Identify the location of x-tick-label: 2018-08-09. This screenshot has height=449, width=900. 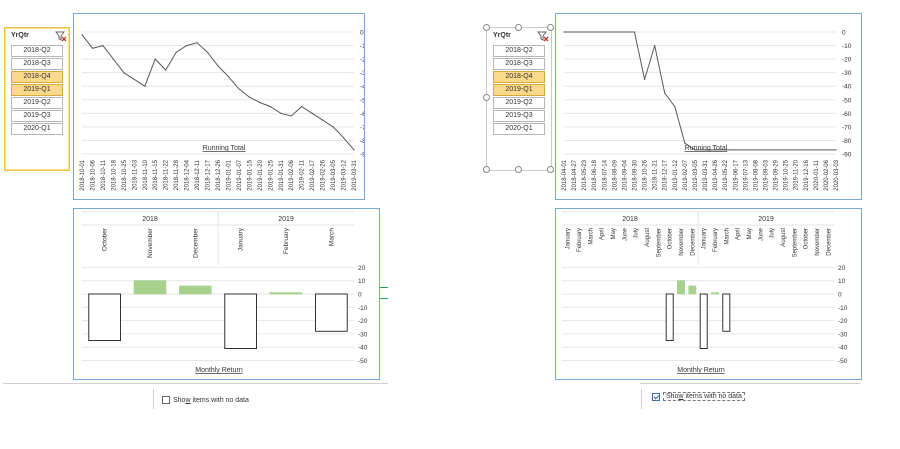
(615, 174).